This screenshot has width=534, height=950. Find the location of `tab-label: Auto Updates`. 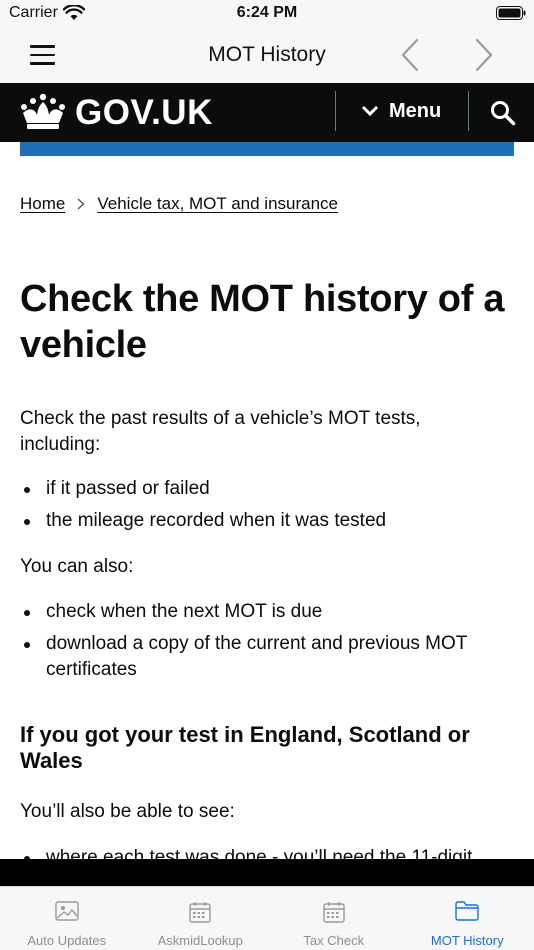

tab-label: Auto Updates is located at coordinates (67, 940).